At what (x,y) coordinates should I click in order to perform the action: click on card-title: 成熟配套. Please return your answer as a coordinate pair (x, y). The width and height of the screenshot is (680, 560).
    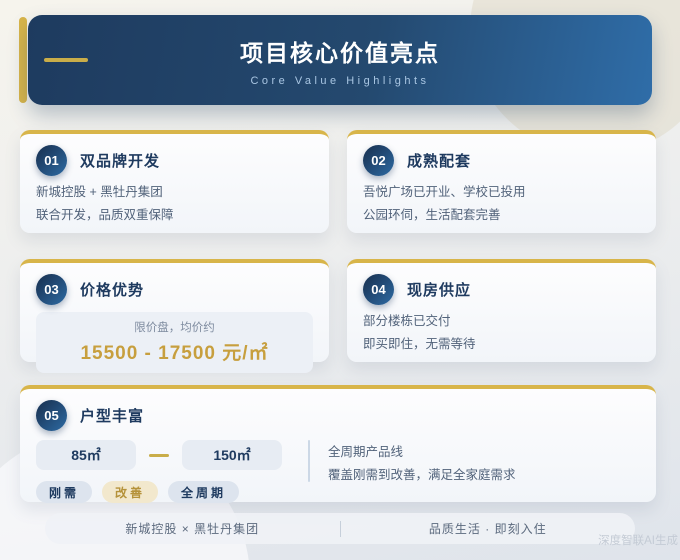
    Looking at the image, I should click on (439, 161).